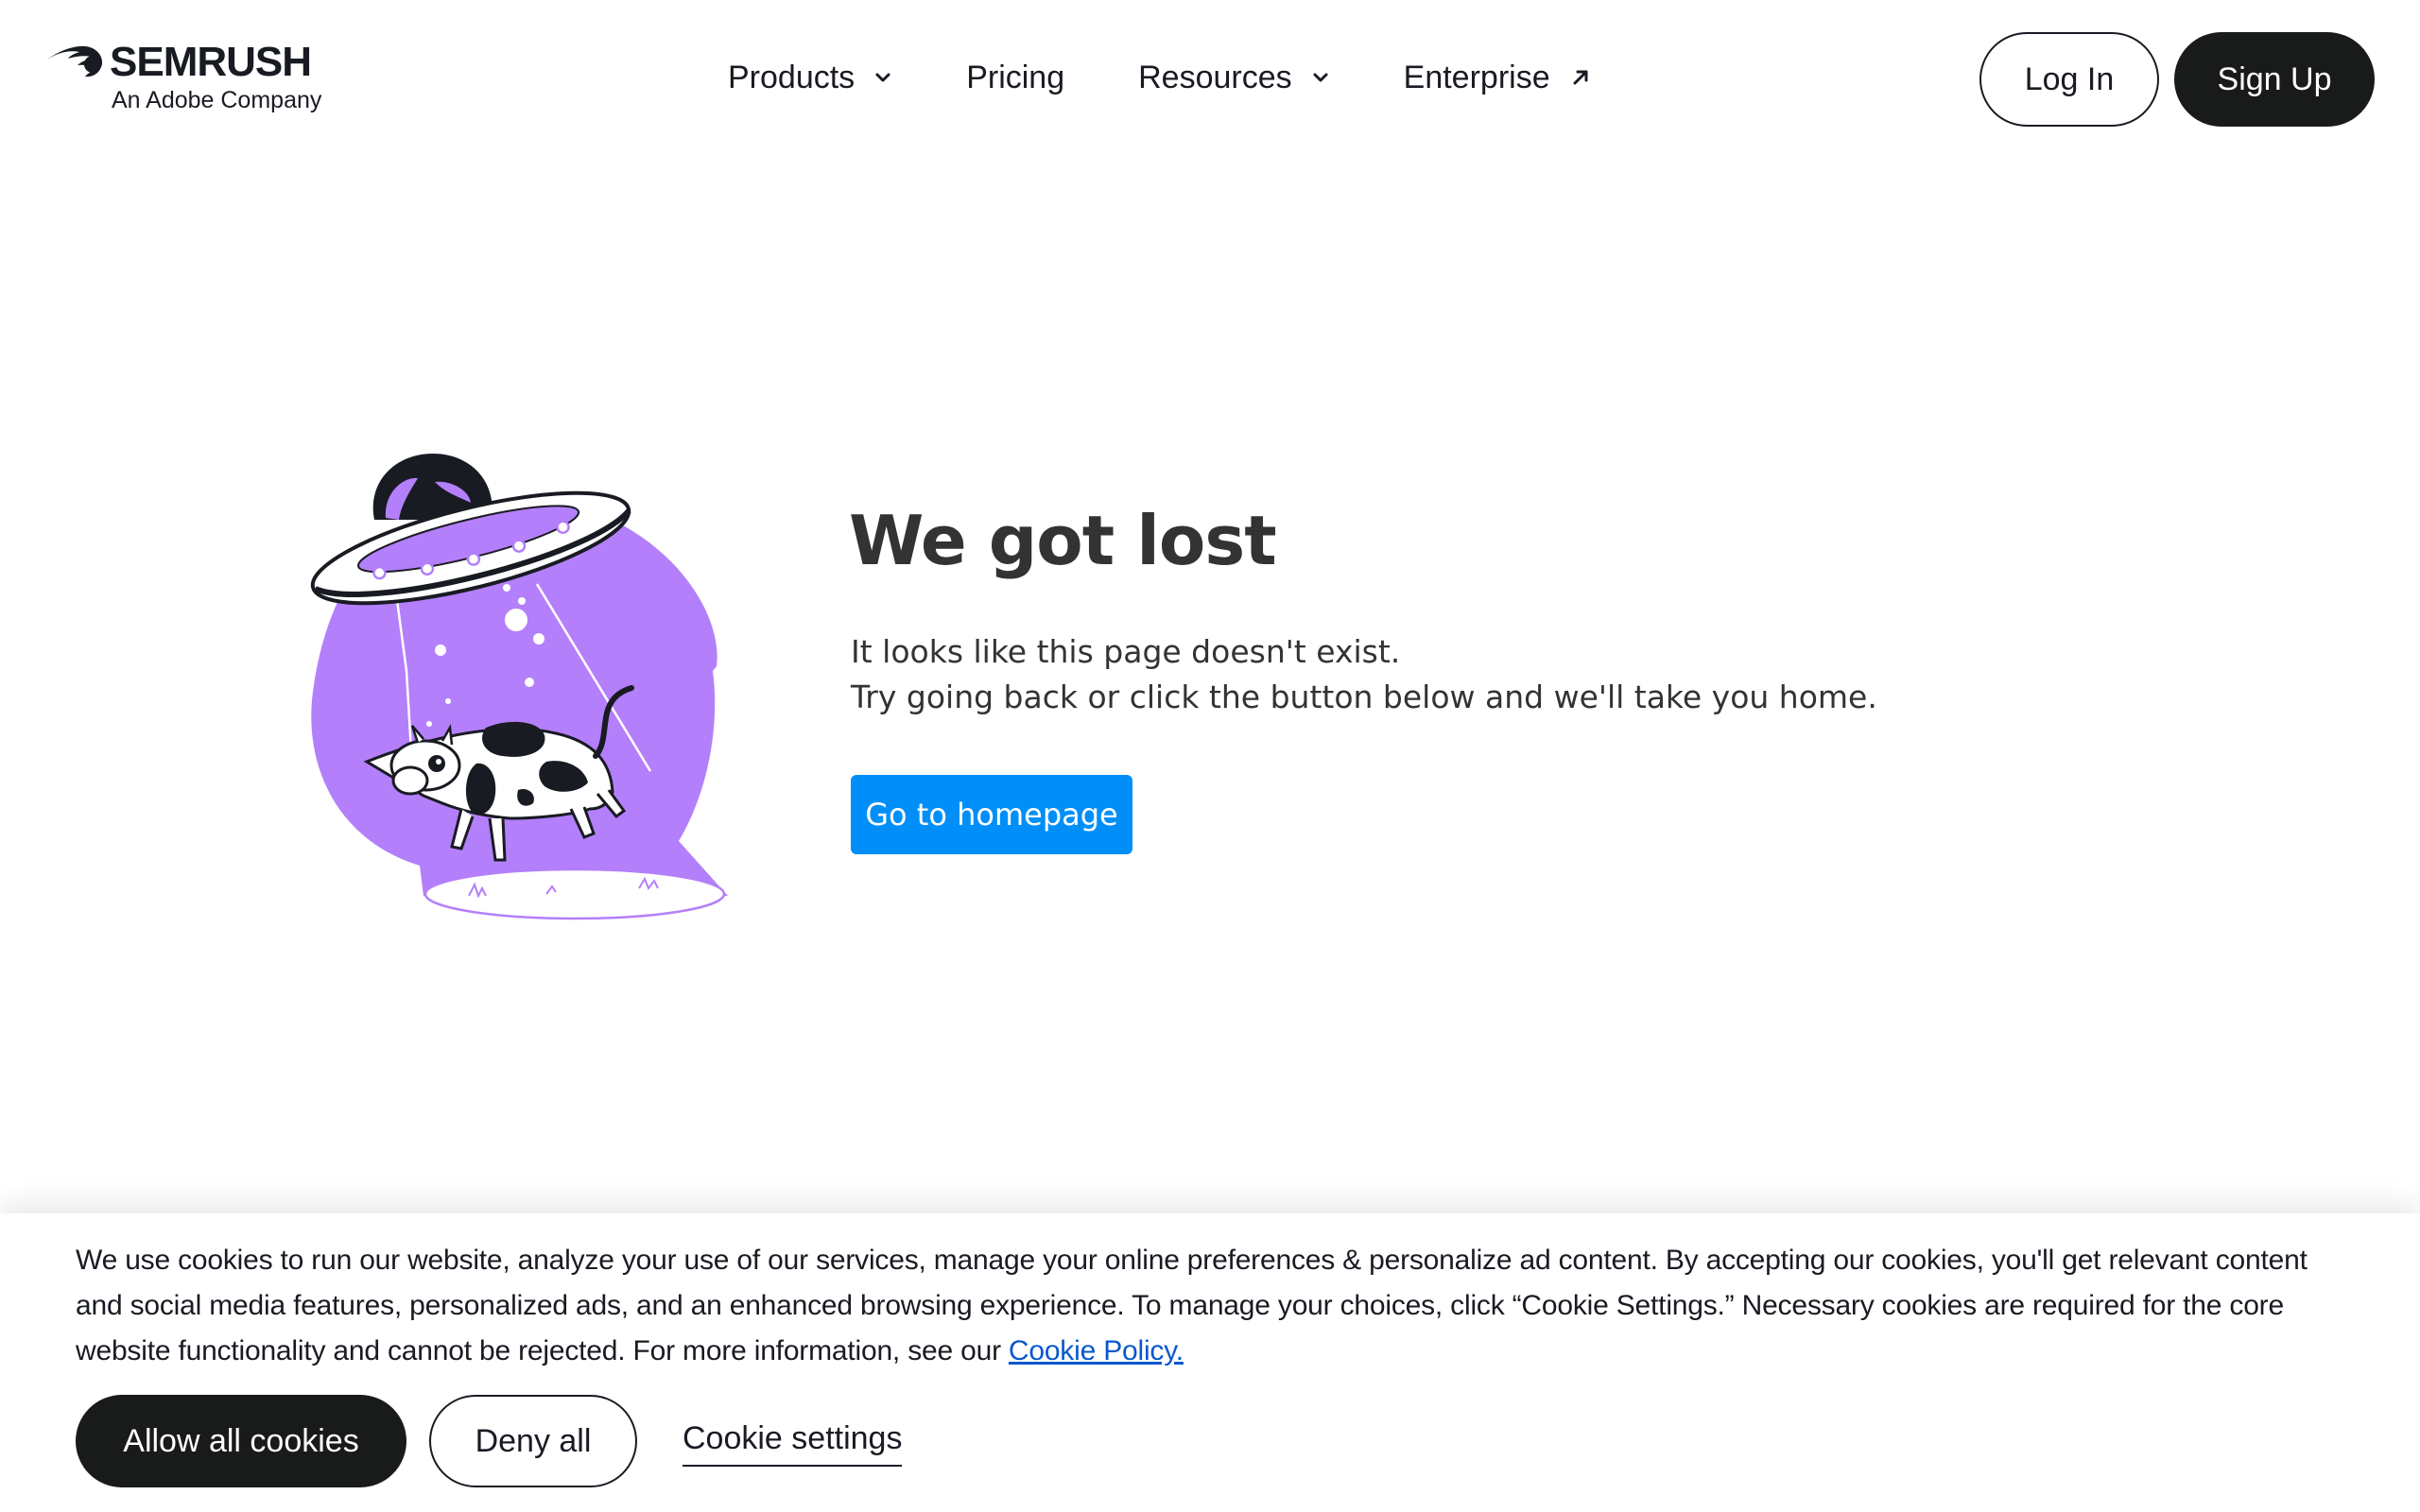 This screenshot has height=1512, width=2420. What do you see at coordinates (211, 62) in the screenshot?
I see `logo-wordmark: SEMRUSH` at bounding box center [211, 62].